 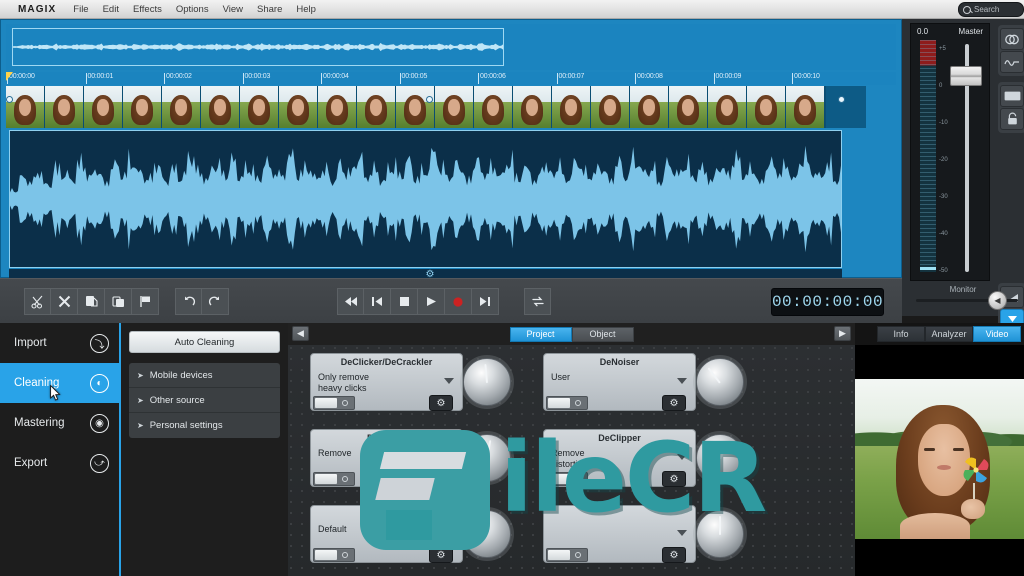 I want to click on loop-button, so click(x=537, y=301).